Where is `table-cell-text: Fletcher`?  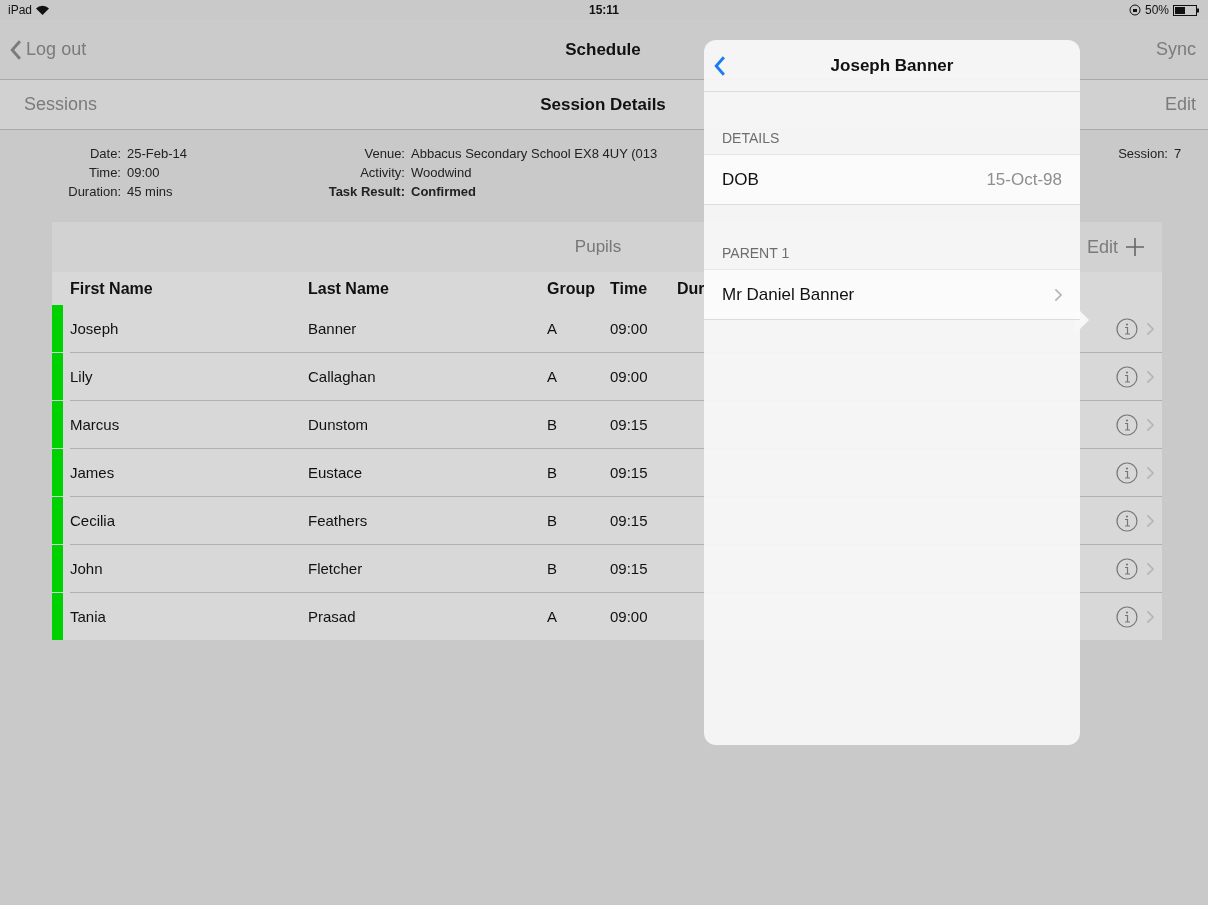
table-cell-text: Fletcher is located at coordinates (336, 568).